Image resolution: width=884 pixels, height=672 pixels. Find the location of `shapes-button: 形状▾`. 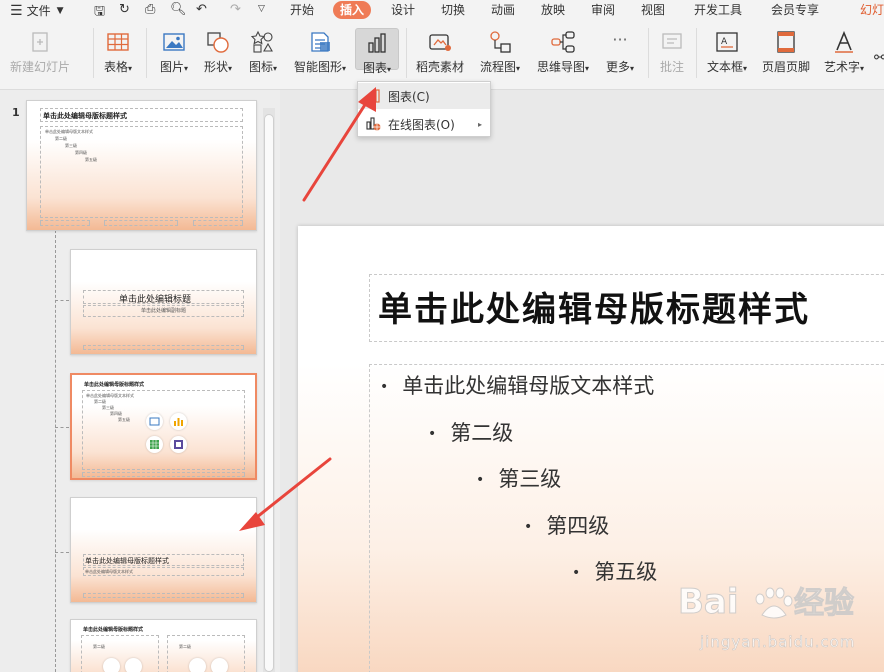

shapes-button: 形状▾ is located at coordinates (218, 52).